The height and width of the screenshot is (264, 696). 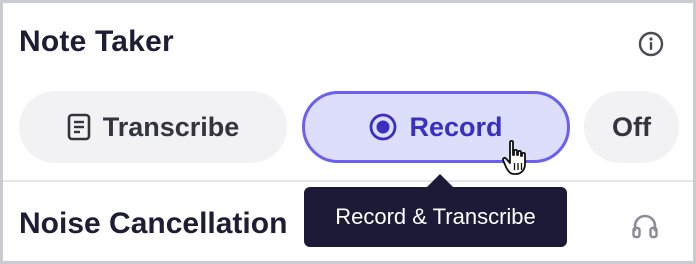 I want to click on record-tooltip: Record & Transcribe, so click(x=435, y=217).